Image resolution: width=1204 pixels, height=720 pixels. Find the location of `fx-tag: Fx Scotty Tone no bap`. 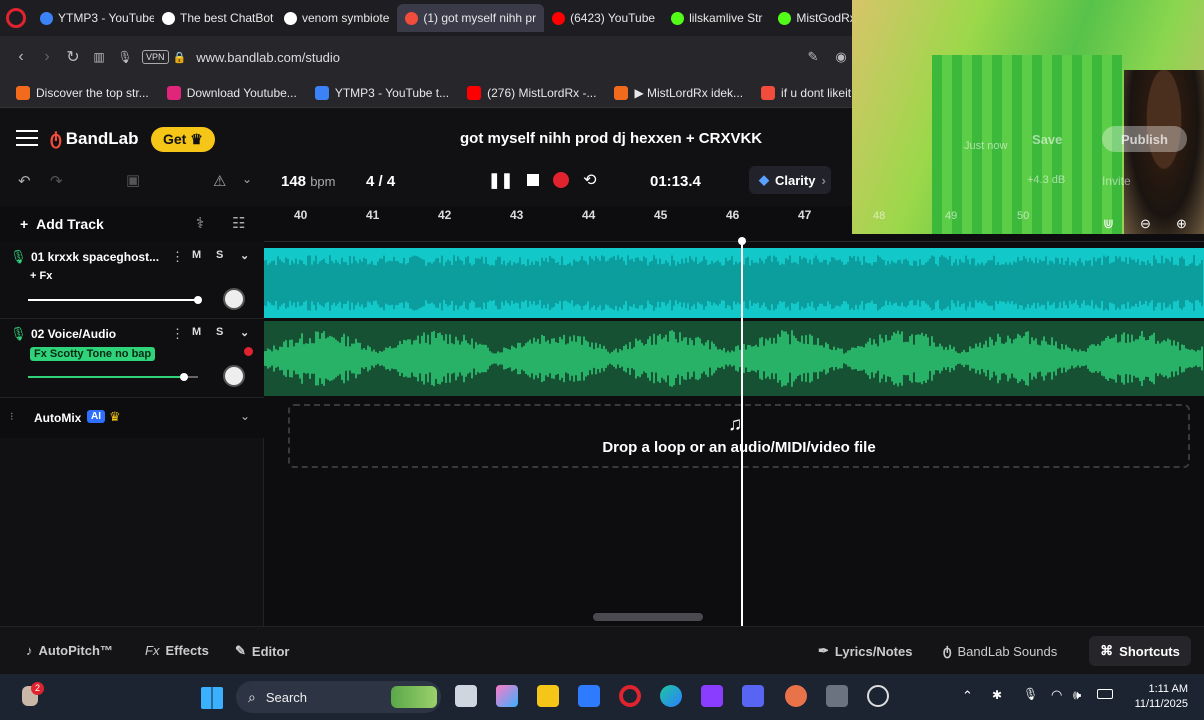

fx-tag: Fx Scotty Tone no bap is located at coordinates (93, 354).